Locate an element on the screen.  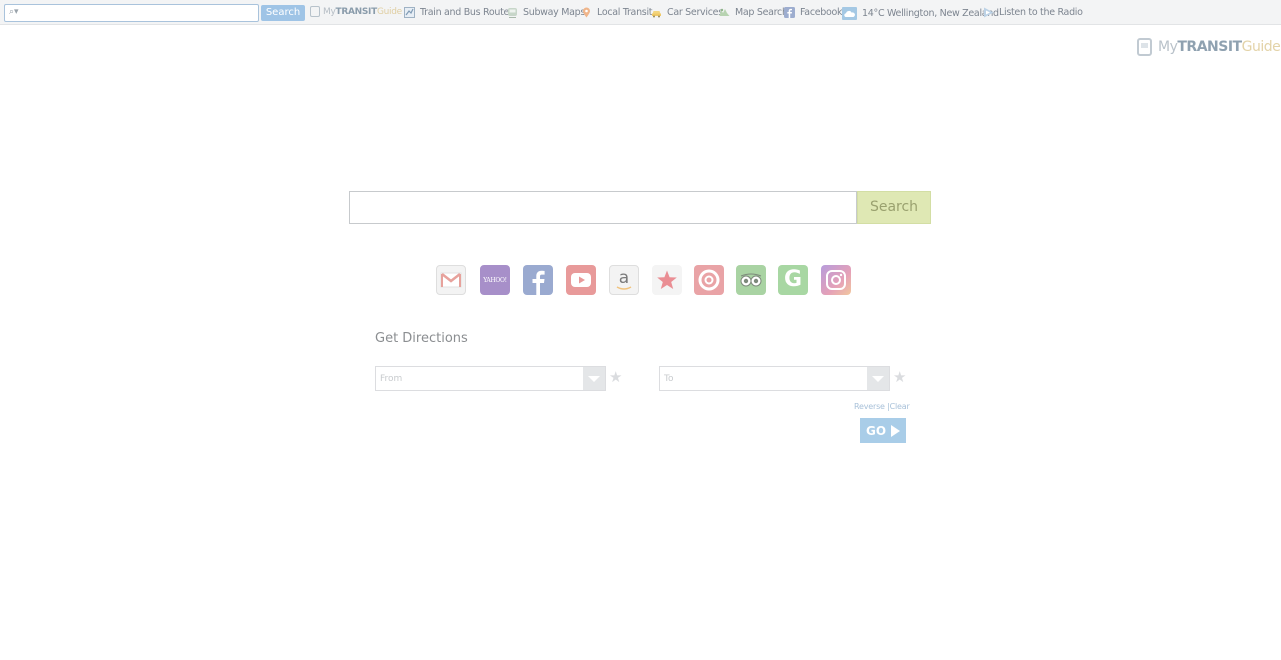
corner-brand-logo: MyTRANSITGuide™ is located at coordinates (1209, 47).